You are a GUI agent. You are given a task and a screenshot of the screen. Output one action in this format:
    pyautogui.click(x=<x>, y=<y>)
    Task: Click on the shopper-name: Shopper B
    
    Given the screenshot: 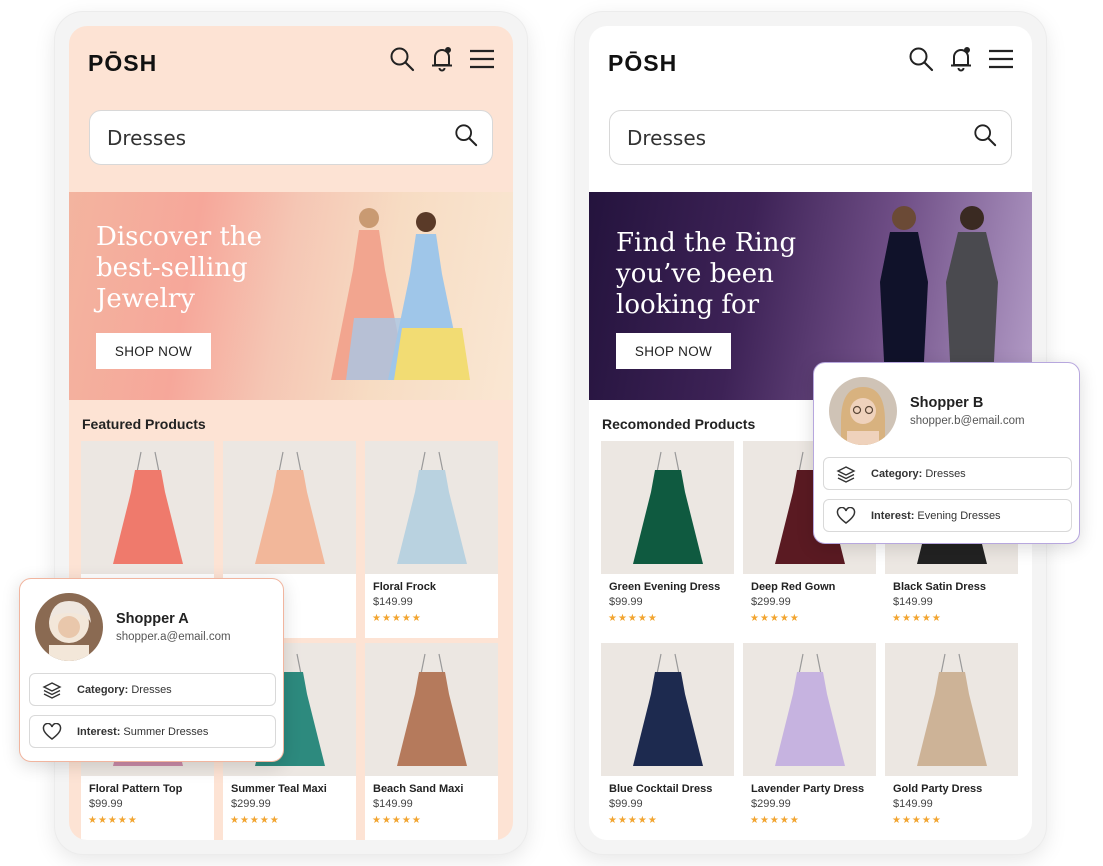 What is the action you would take?
    pyautogui.click(x=947, y=403)
    